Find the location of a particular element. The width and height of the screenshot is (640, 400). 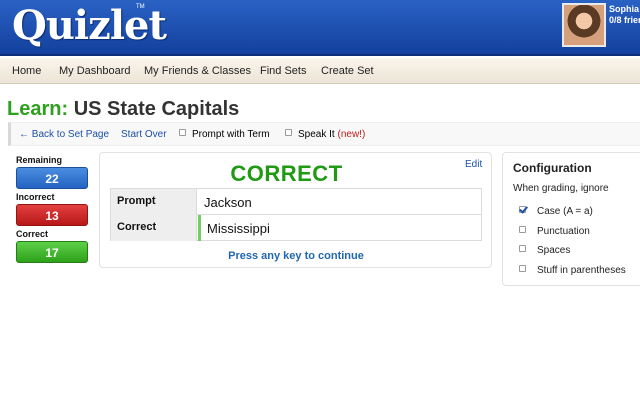

user-name-link: Sophia is located at coordinates (624, 9).